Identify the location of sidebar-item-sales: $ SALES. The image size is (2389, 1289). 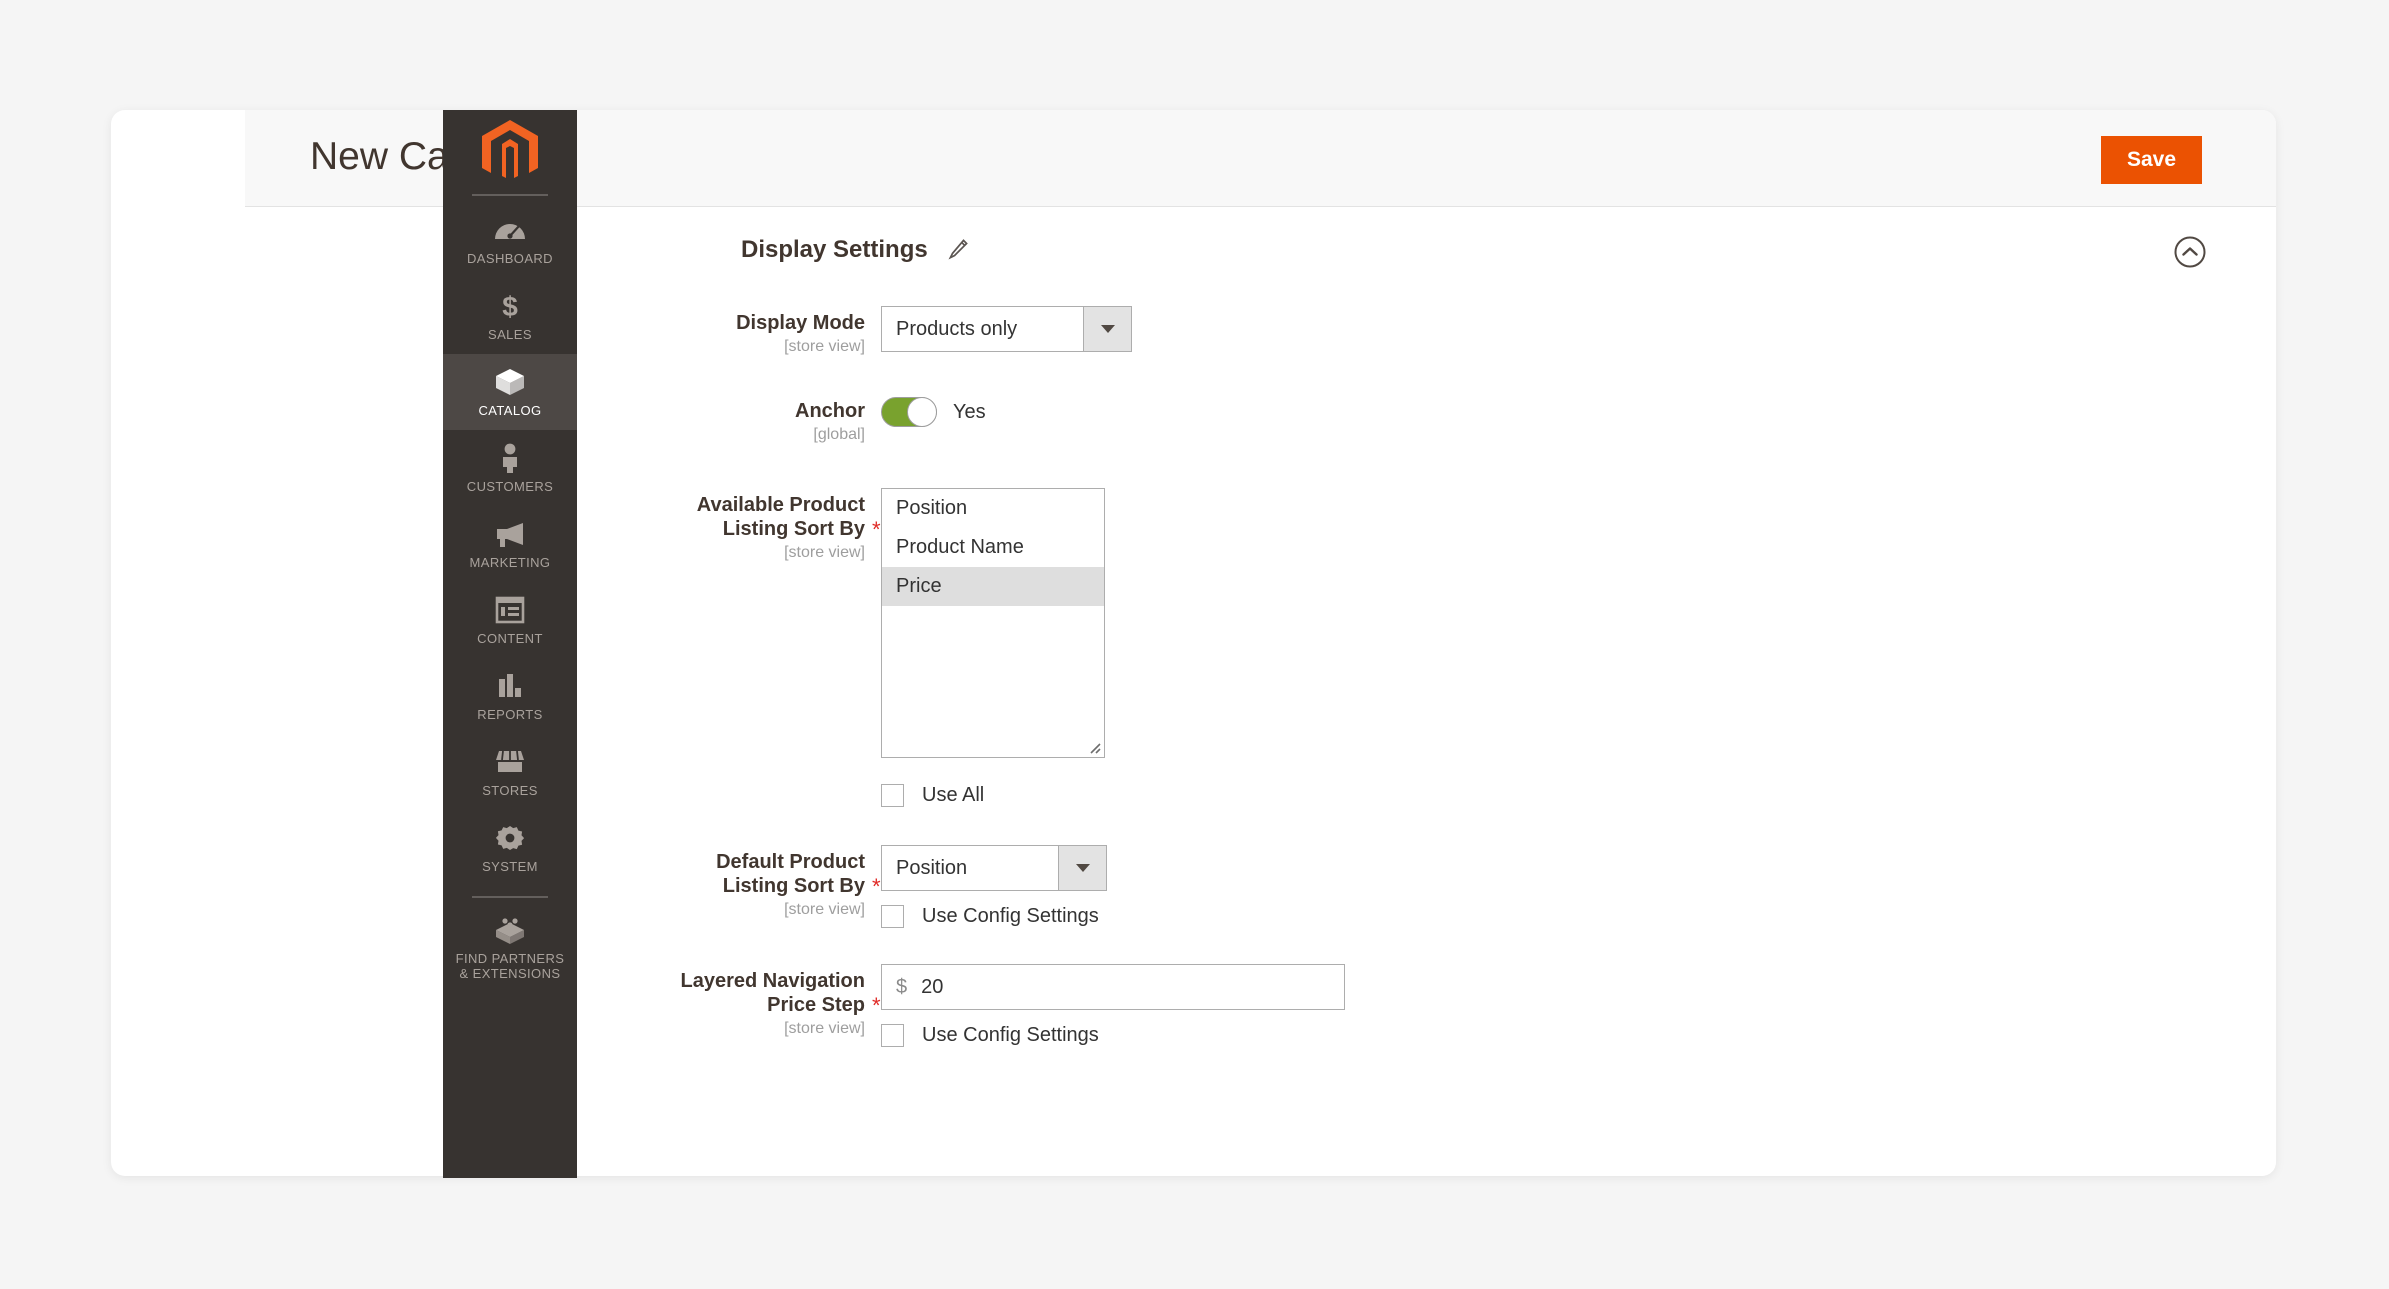
(510, 316).